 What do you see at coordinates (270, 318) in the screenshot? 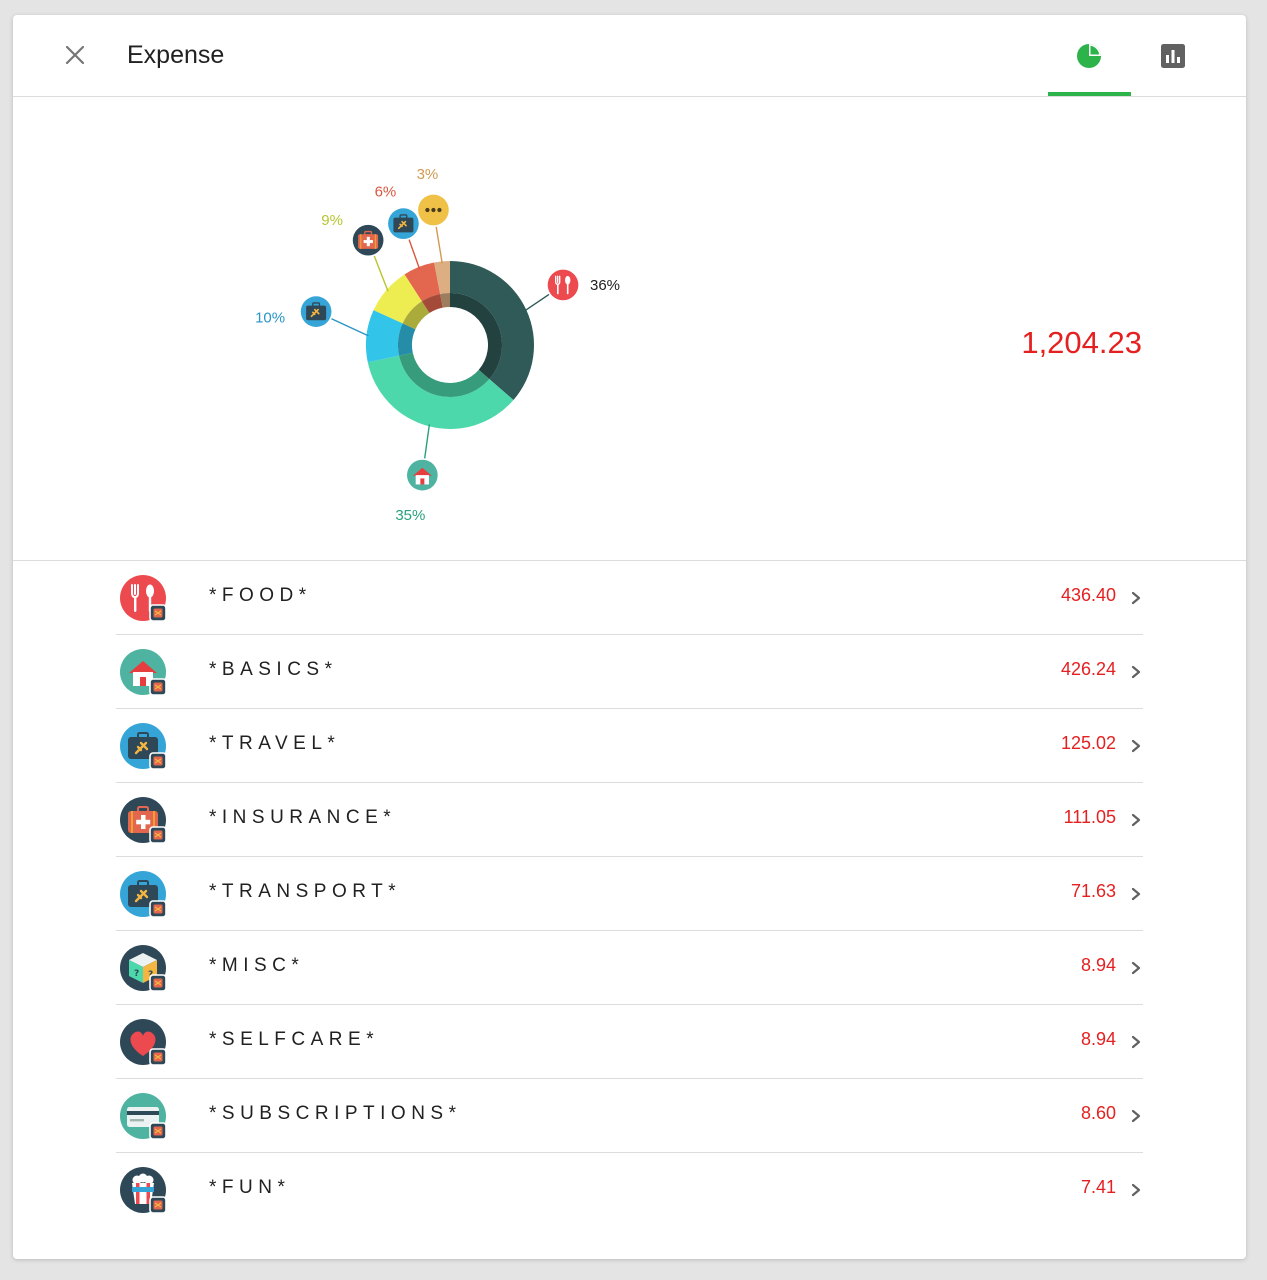
I see `slice-percent-label: 10%` at bounding box center [270, 318].